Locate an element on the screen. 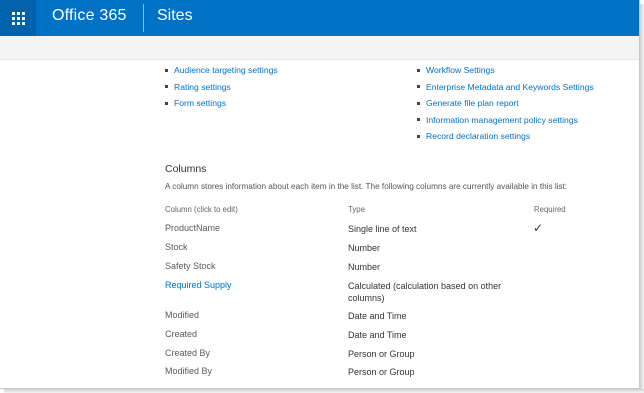 This screenshot has height=393, width=644. column-type: Single line of text is located at coordinates (382, 229).